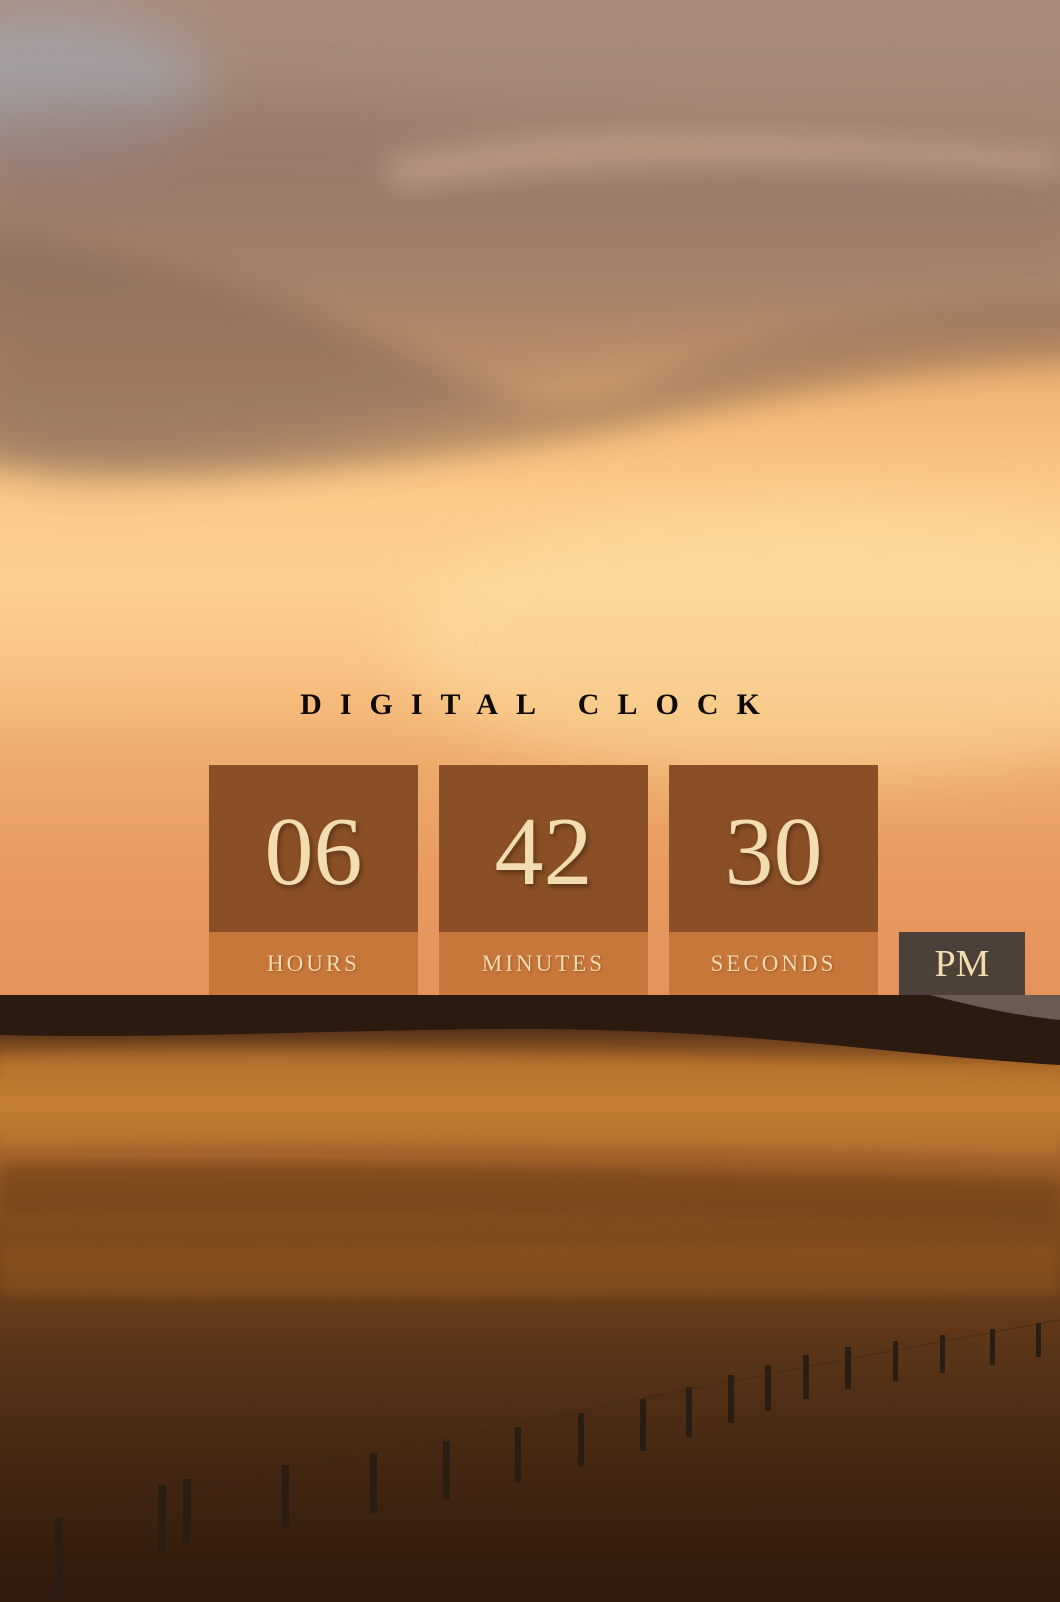 The height and width of the screenshot is (1602, 1060). I want to click on seconds-label-box: SECONDS, so click(773, 963).